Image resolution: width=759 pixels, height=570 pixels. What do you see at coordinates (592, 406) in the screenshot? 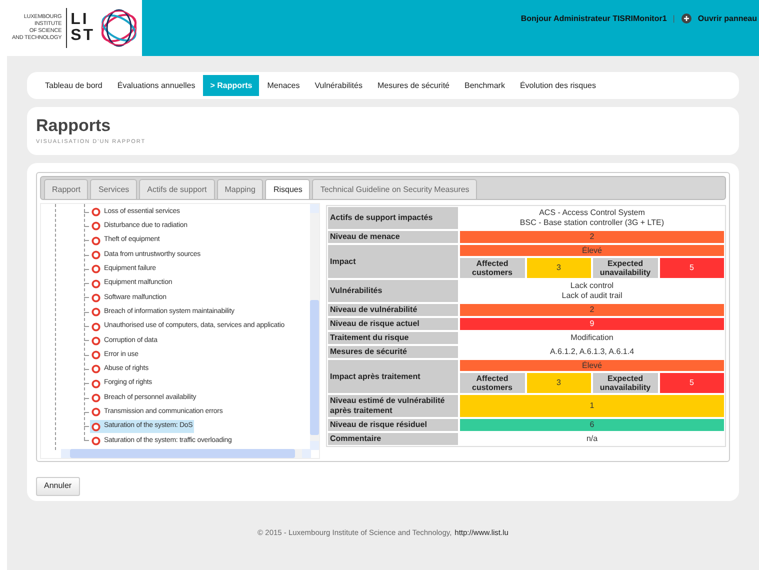
I see `level-cell: 1` at bounding box center [592, 406].